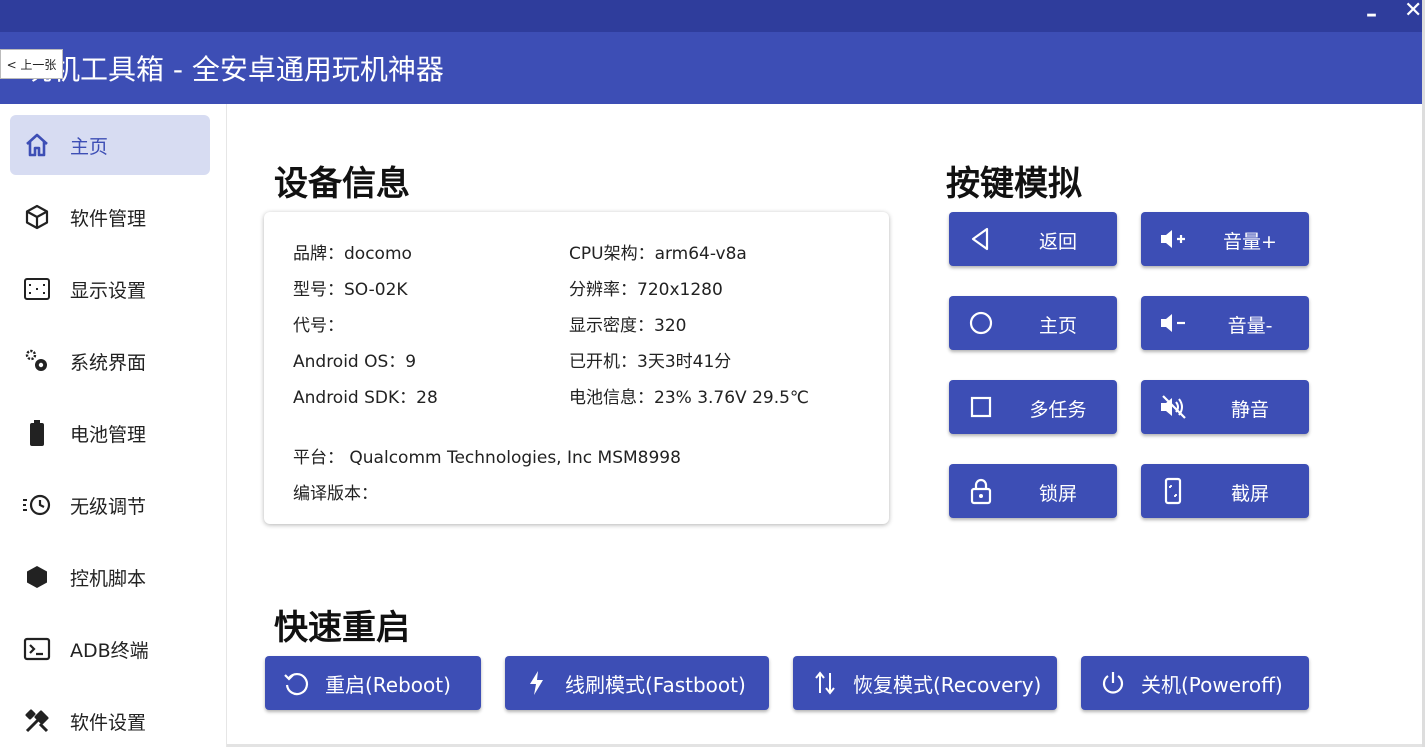 This screenshot has height=751, width=1425. I want to click on sidebar-item-label: 系统界面, so click(108, 362).